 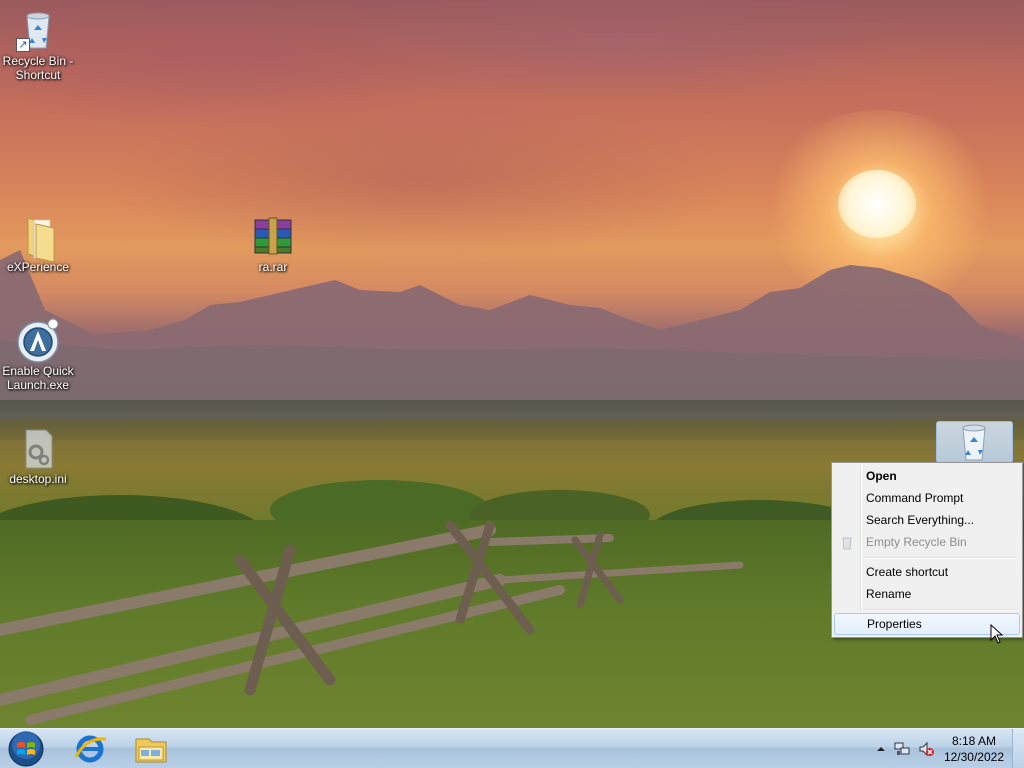 I want to click on settings-file-icon, so click(x=38, y=448).